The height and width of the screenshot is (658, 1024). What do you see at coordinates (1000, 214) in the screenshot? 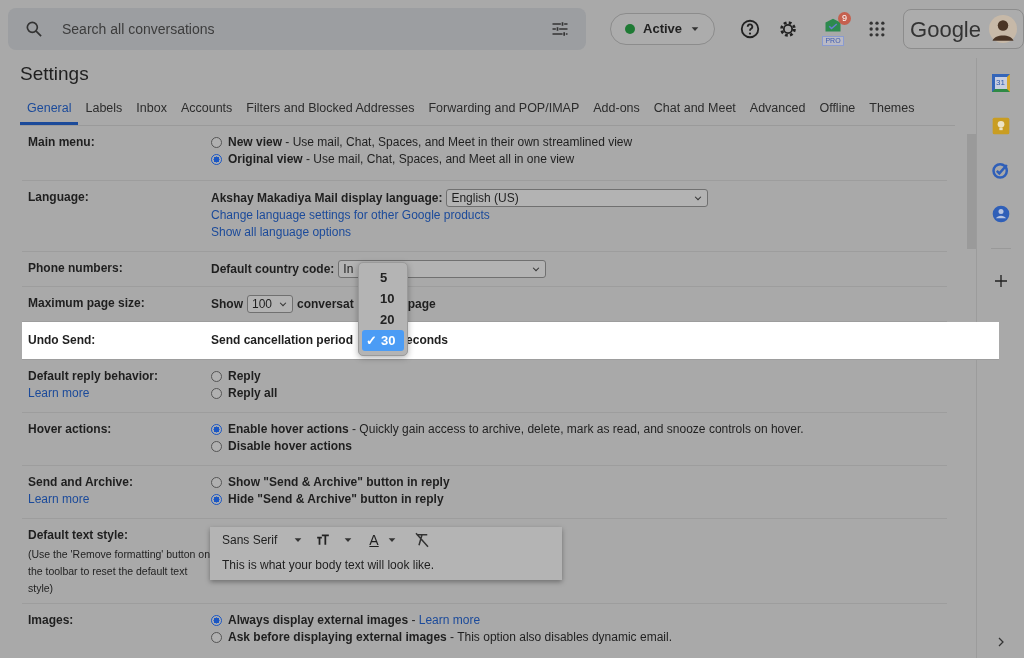
I see `contact-icon` at bounding box center [1000, 214].